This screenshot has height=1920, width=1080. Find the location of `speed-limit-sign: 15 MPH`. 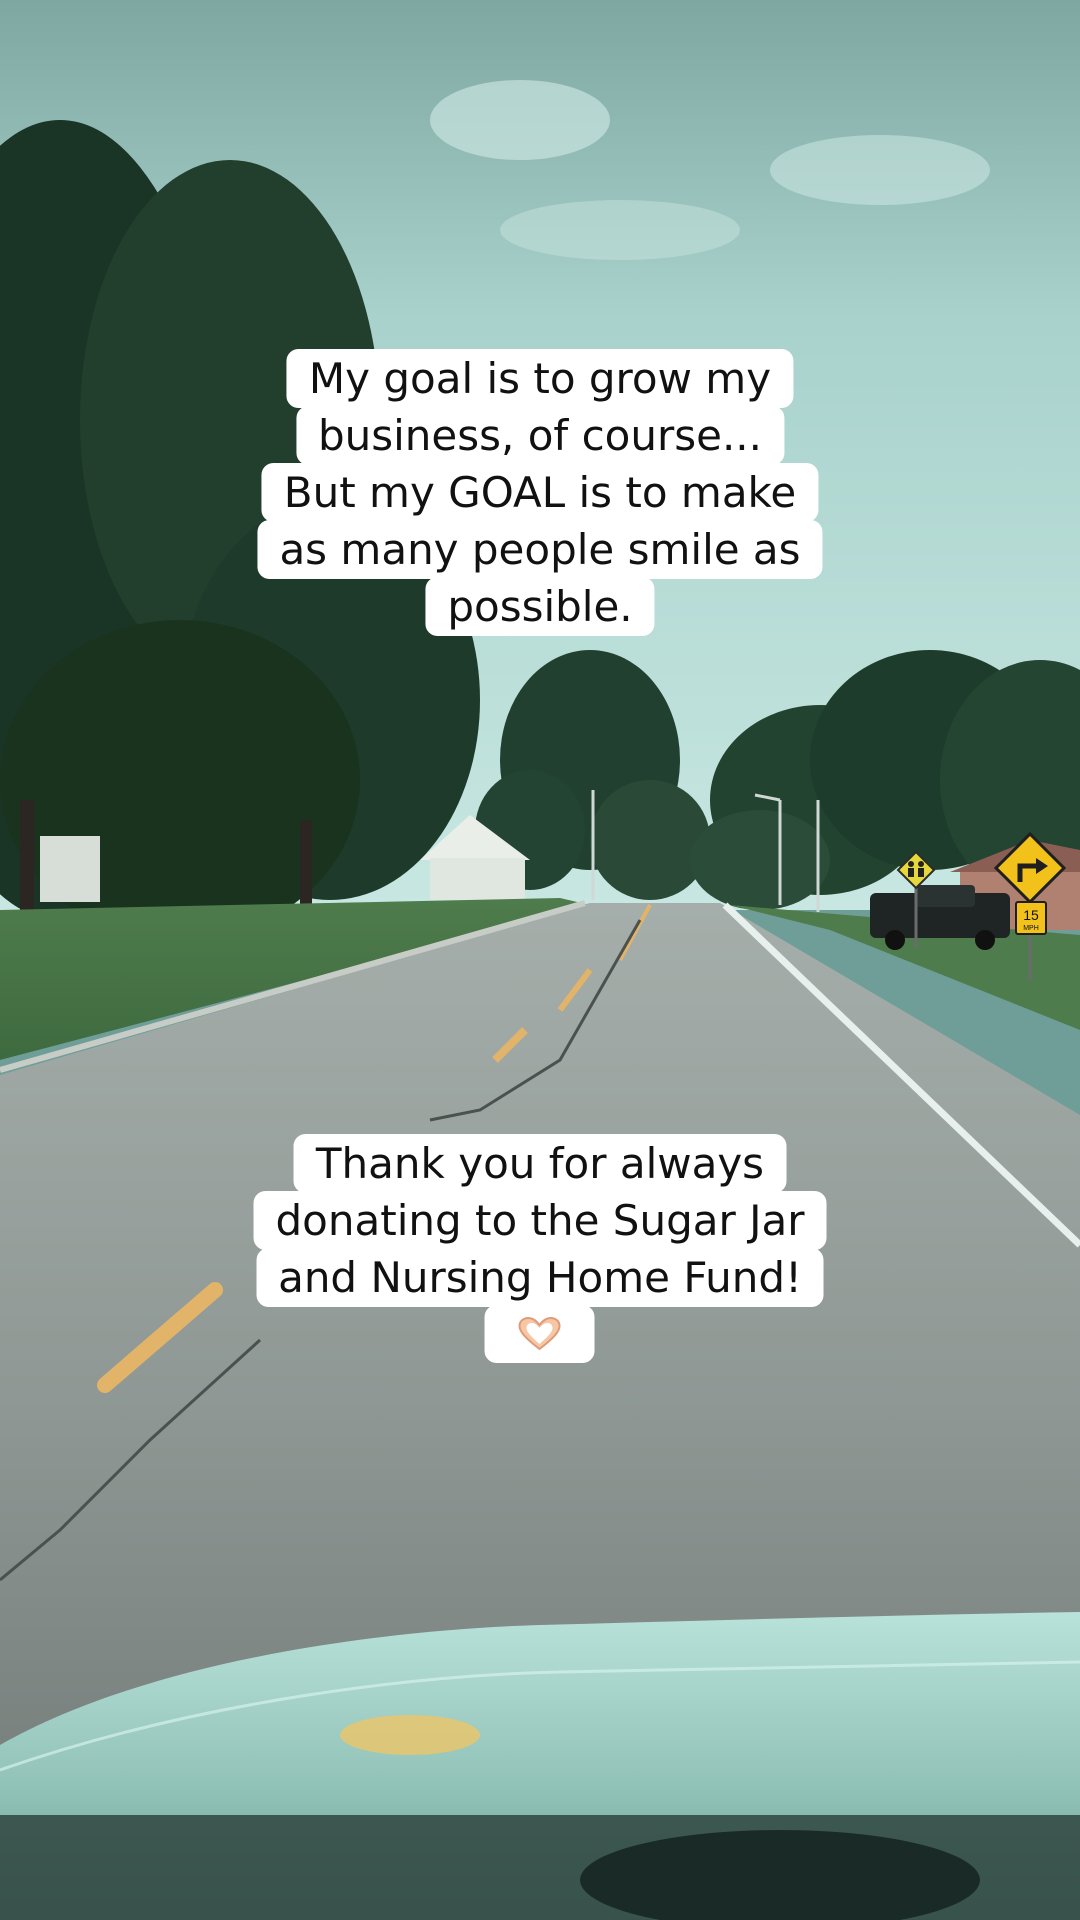

speed-limit-sign: 15 MPH is located at coordinates (1031, 918).